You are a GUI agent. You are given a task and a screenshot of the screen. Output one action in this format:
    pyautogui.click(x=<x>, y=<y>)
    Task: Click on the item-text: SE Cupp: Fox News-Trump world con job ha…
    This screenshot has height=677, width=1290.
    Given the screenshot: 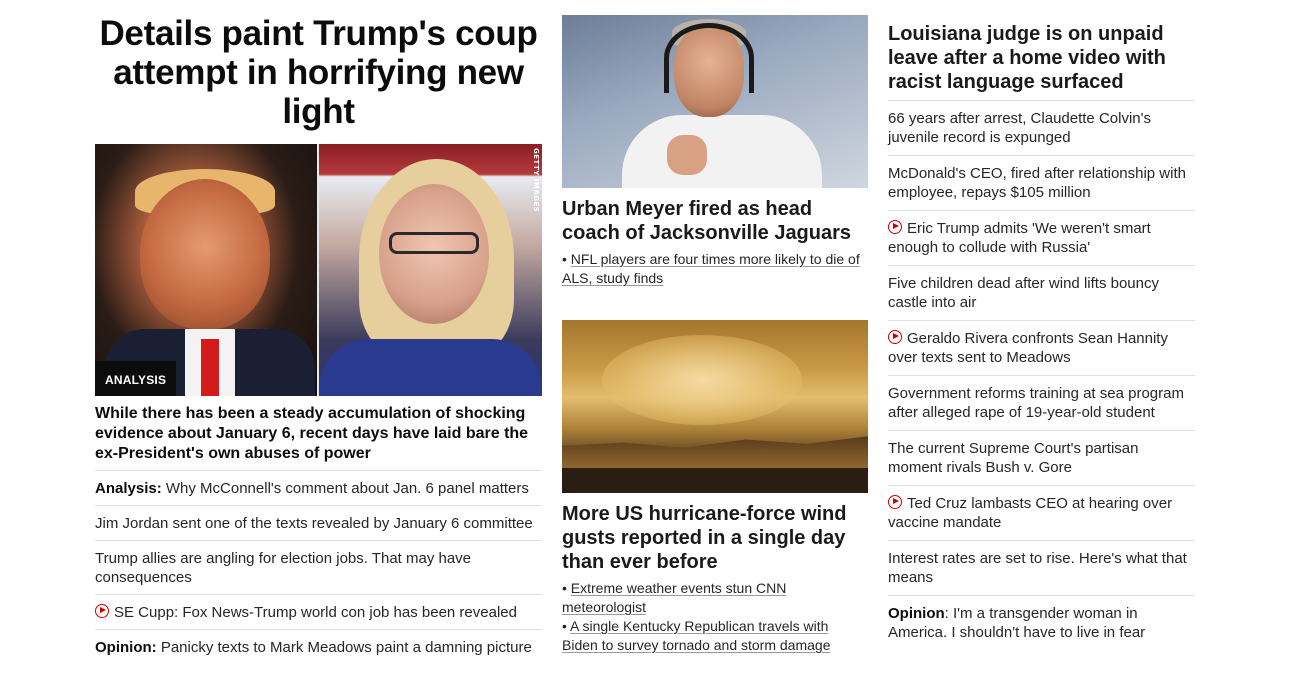 What is the action you would take?
    pyautogui.click(x=315, y=612)
    